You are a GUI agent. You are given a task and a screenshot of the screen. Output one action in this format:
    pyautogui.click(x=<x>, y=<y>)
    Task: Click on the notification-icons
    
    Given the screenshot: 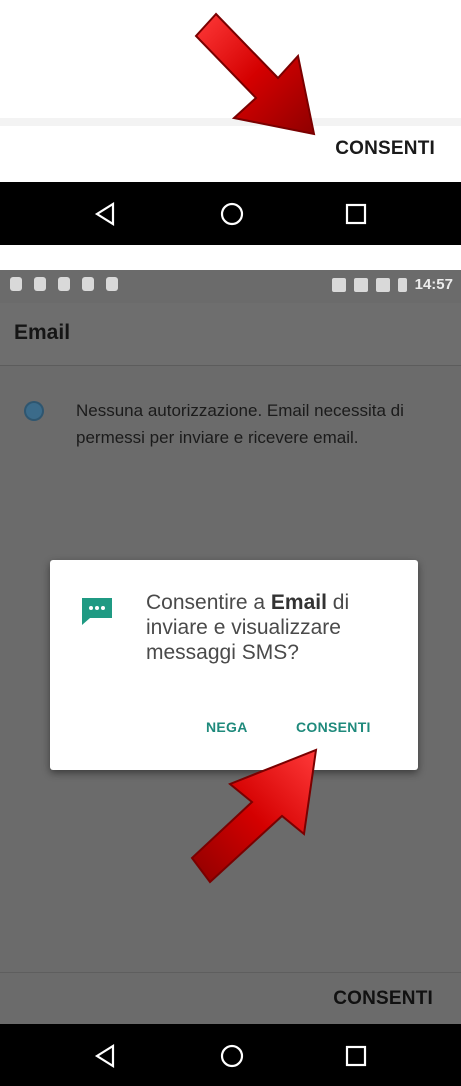 What is the action you would take?
    pyautogui.click(x=64, y=284)
    